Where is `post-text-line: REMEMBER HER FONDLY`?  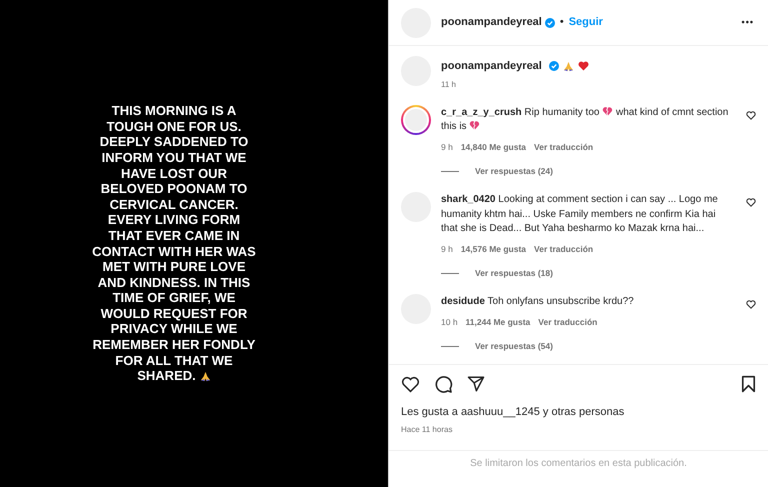 post-text-line: REMEMBER HER FONDLY is located at coordinates (174, 345).